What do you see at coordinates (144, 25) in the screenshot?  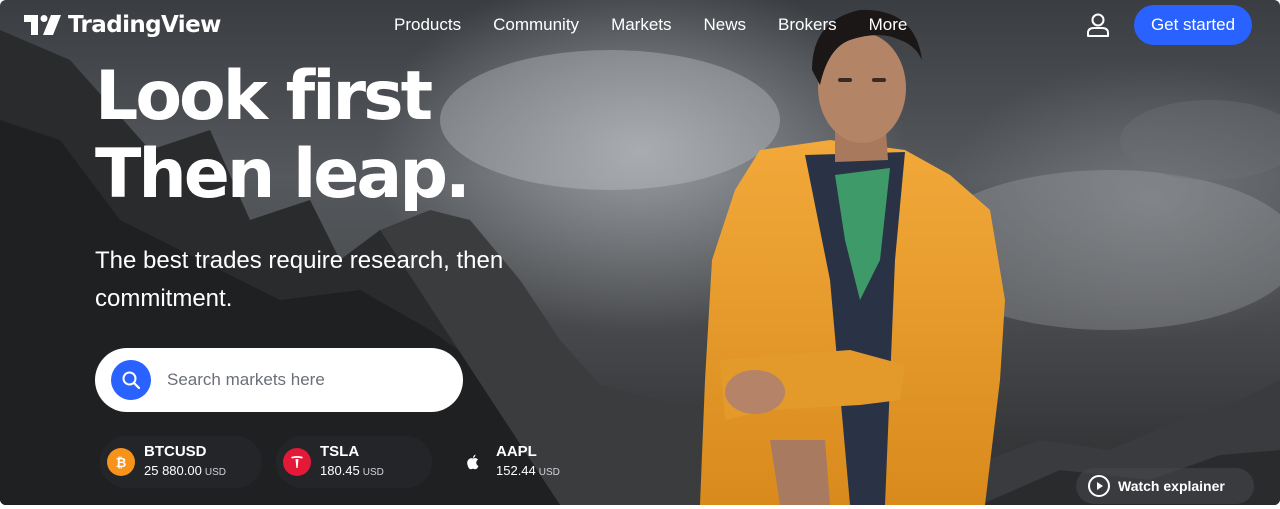 I see `brand-name: TradingView` at bounding box center [144, 25].